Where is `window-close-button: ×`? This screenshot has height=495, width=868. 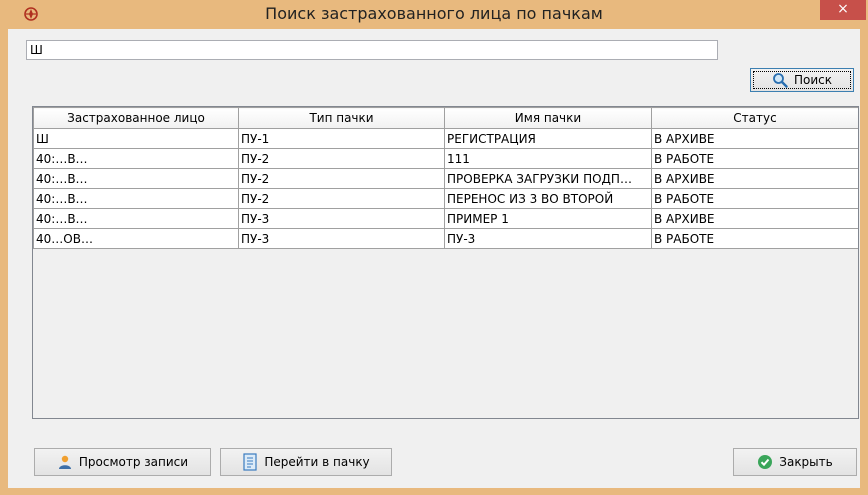 window-close-button: × is located at coordinates (843, 10).